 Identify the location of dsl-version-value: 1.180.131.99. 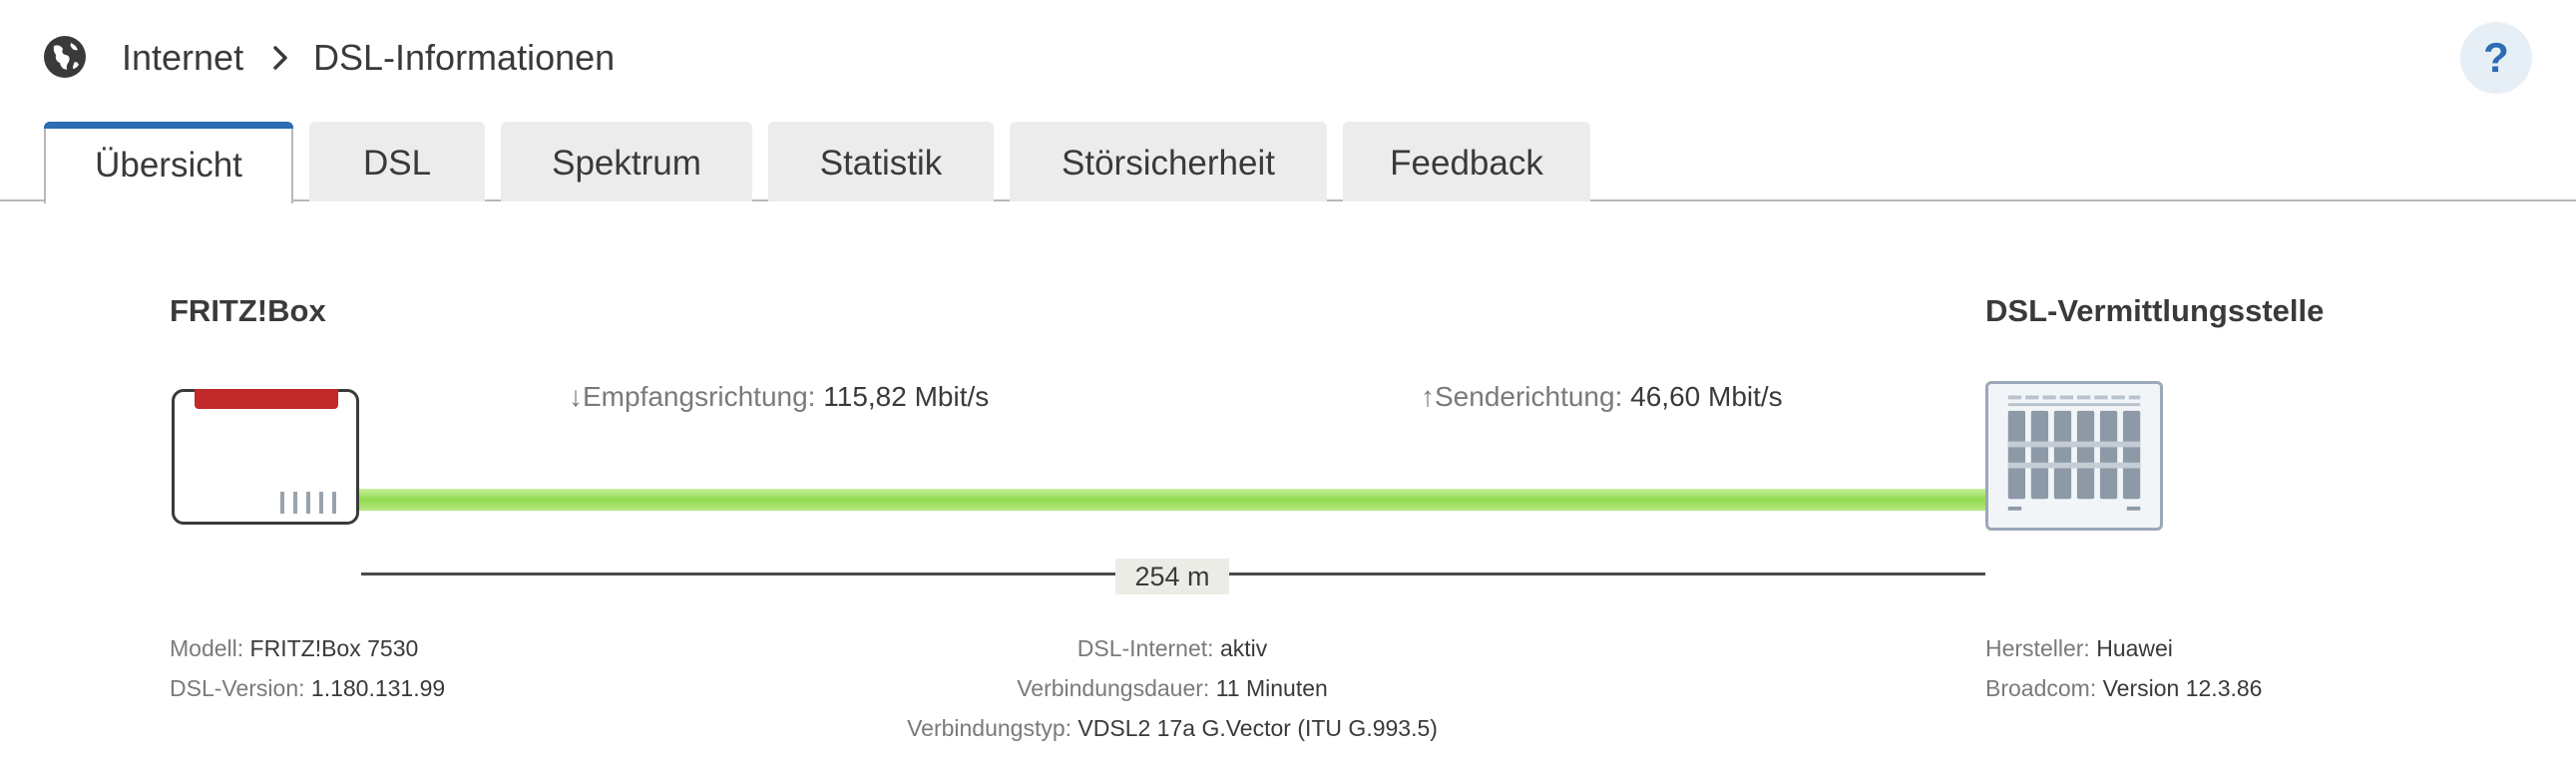
(378, 688).